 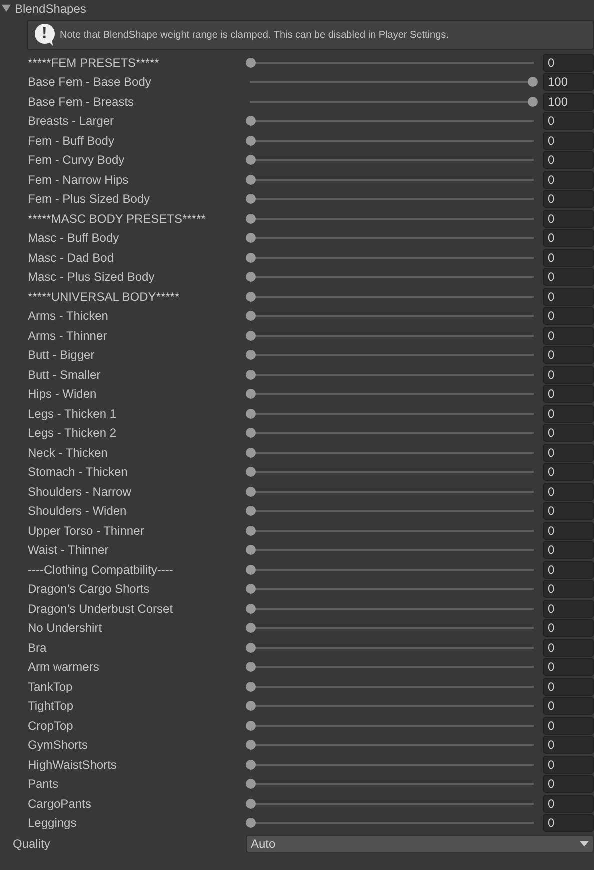 I want to click on blendshape-label: Masc - Dad Bod, so click(x=72, y=258).